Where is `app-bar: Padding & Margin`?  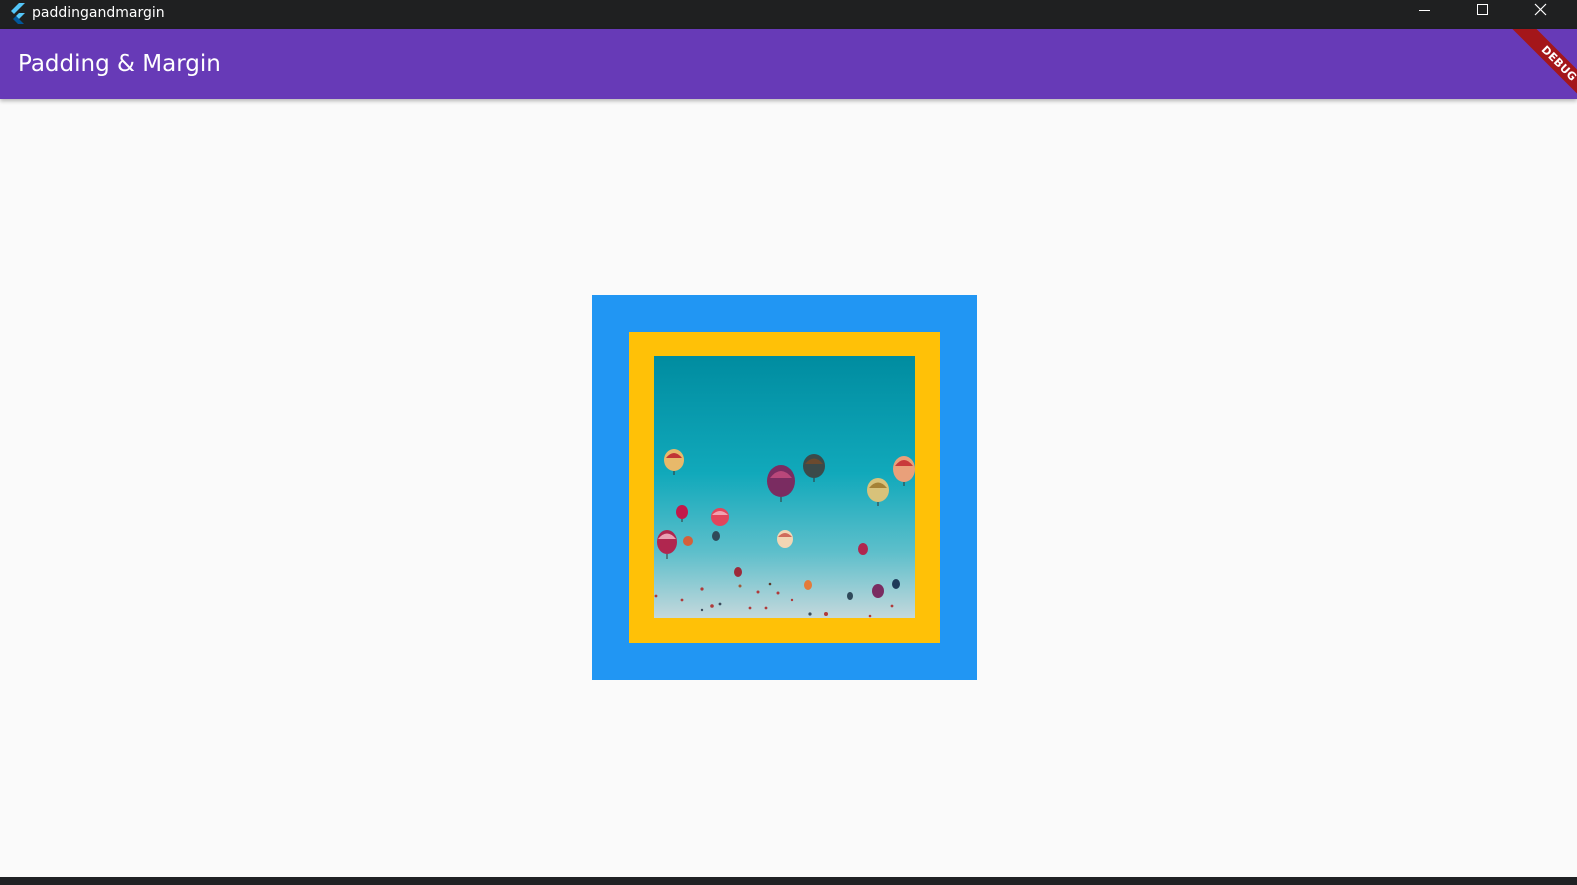 app-bar: Padding & Margin is located at coordinates (788, 64).